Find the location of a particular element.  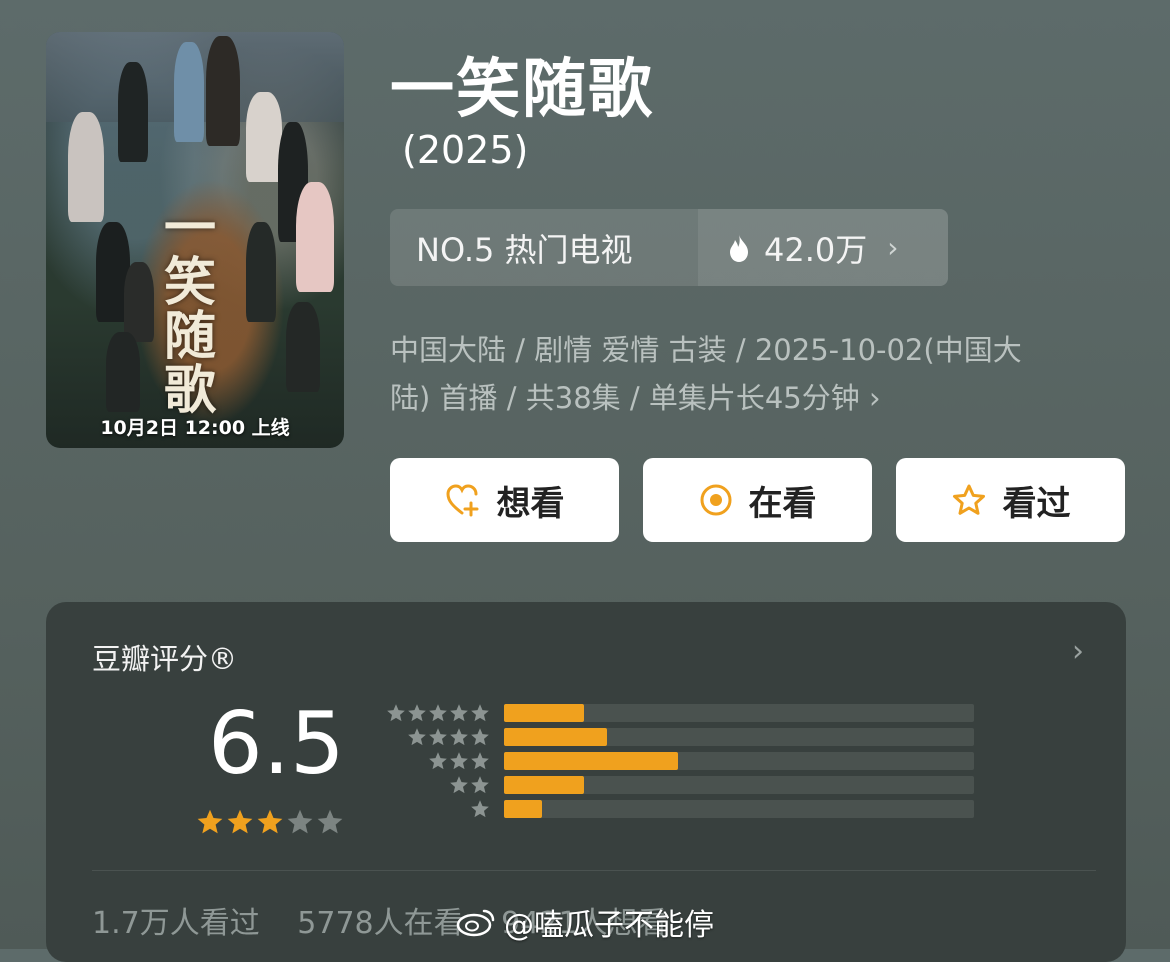

rating-label: 豆瓣评分® is located at coordinates (165, 659).